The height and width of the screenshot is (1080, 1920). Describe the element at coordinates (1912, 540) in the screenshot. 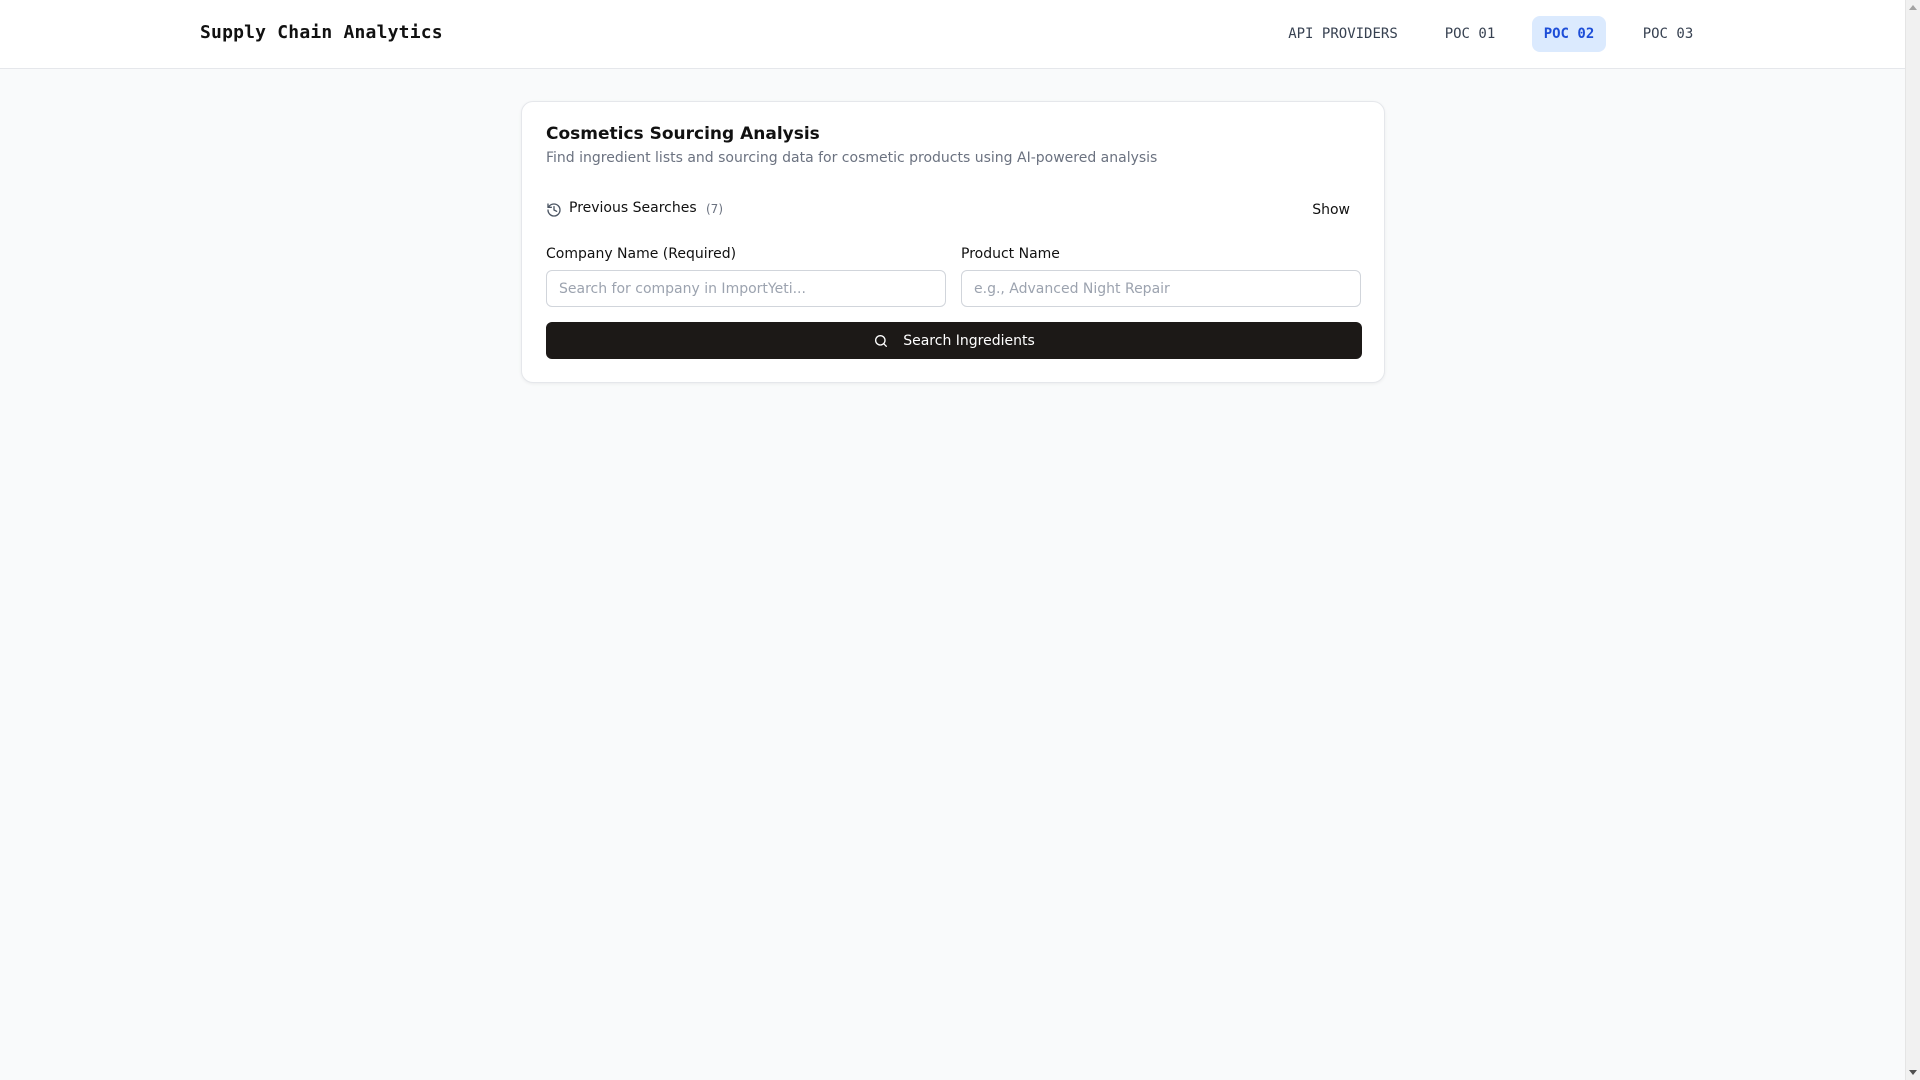

I see `page-scrollbar` at that location.